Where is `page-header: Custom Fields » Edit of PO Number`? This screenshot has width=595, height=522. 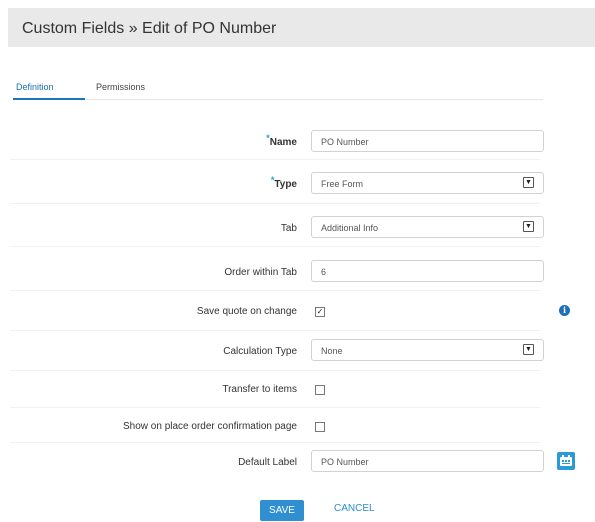 page-header: Custom Fields » Edit of PO Number is located at coordinates (301, 27).